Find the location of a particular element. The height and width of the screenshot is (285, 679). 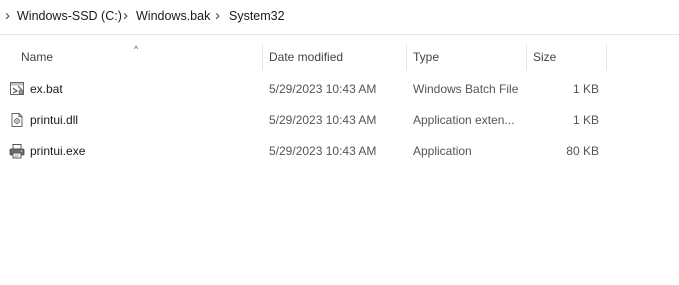

file-size: 80 KB is located at coordinates (582, 151).